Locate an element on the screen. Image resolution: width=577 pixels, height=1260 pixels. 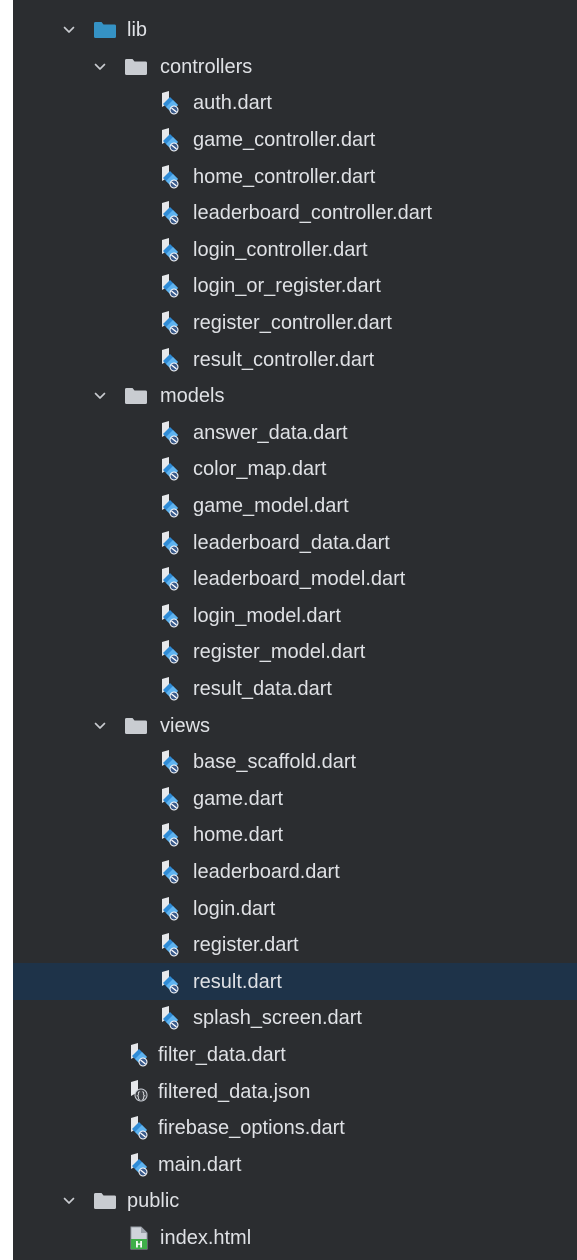
file-label: login_controller.dart is located at coordinates (280, 249).